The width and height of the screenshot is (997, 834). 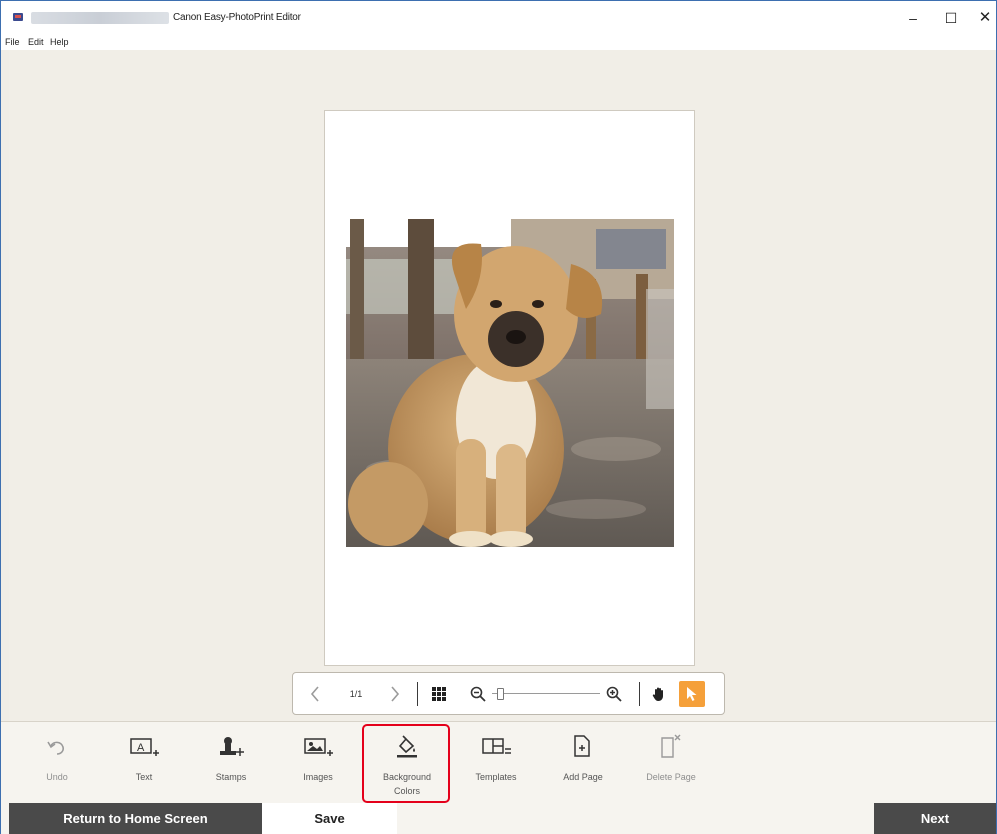 What do you see at coordinates (913, 18) in the screenshot?
I see `minimize-button: –` at bounding box center [913, 18].